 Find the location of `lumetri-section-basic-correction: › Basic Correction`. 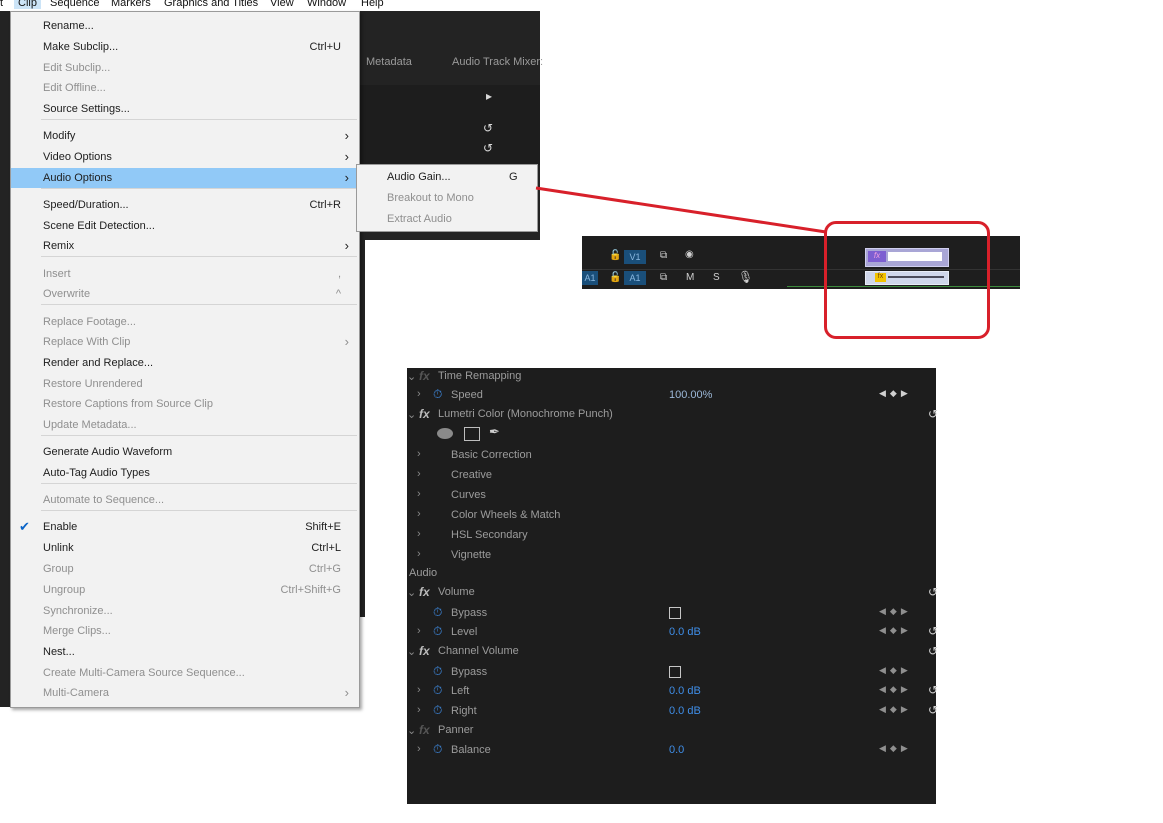

lumetri-section-basic-correction: › Basic Correction is located at coordinates (671, 455).